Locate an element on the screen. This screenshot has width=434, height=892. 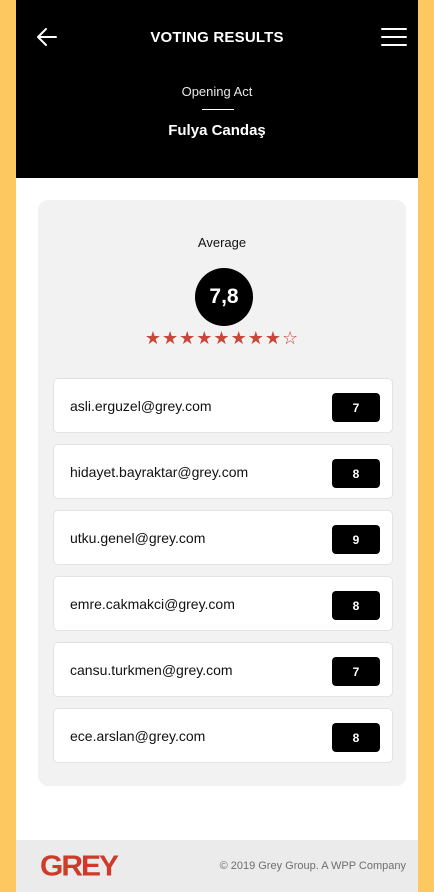
copyright-text: © 2019 Grey Group. A WPP Company is located at coordinates (312, 866).